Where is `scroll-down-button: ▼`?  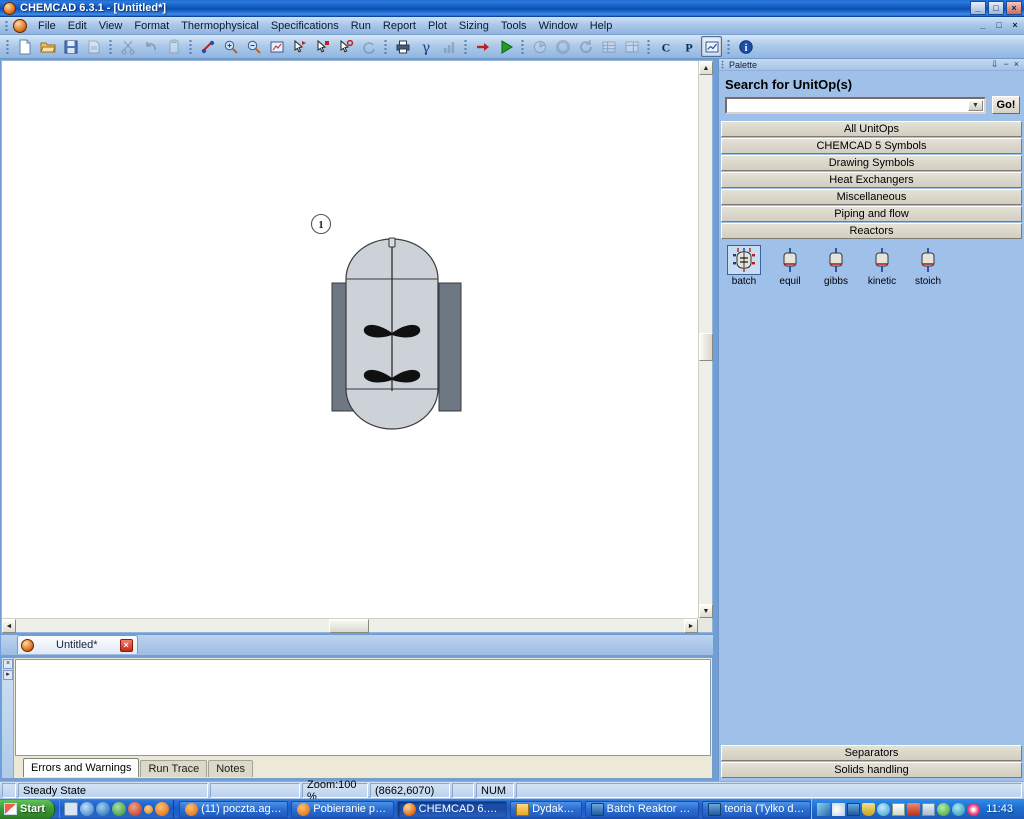
scroll-down-button: ▼ is located at coordinates (706, 611).